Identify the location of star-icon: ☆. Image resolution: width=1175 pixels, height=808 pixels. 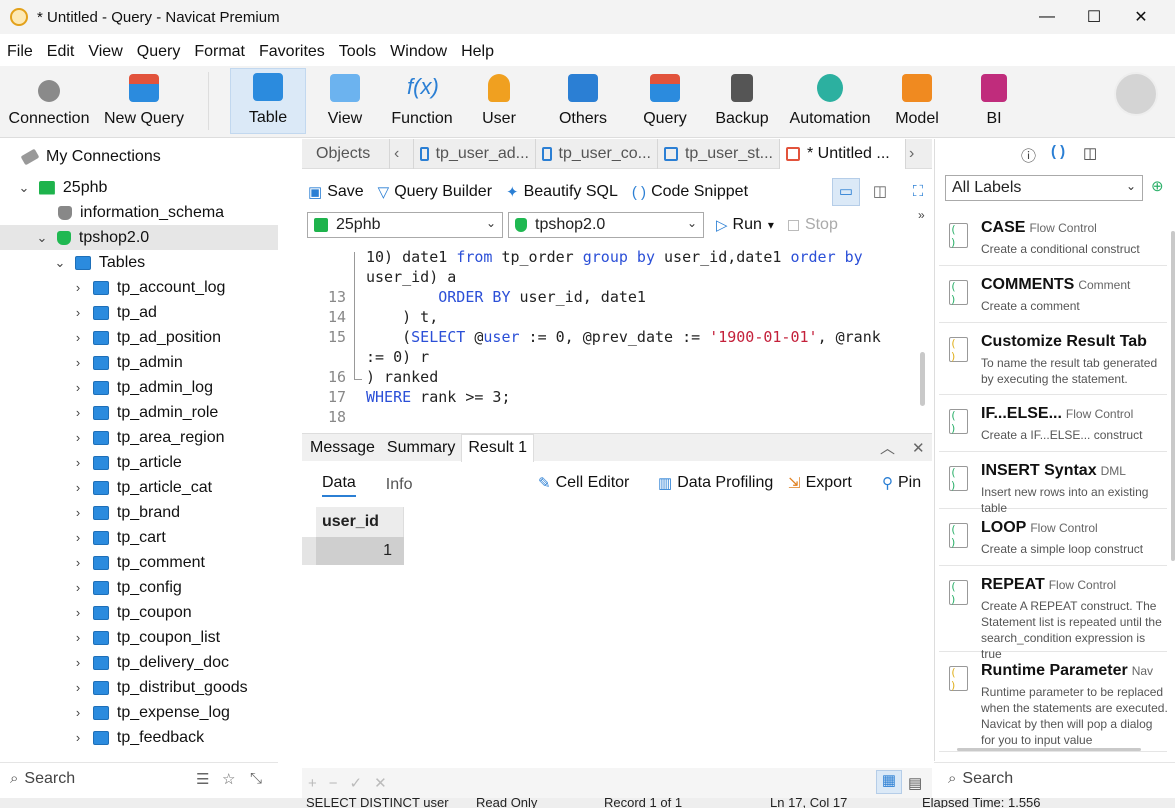
(228, 779).